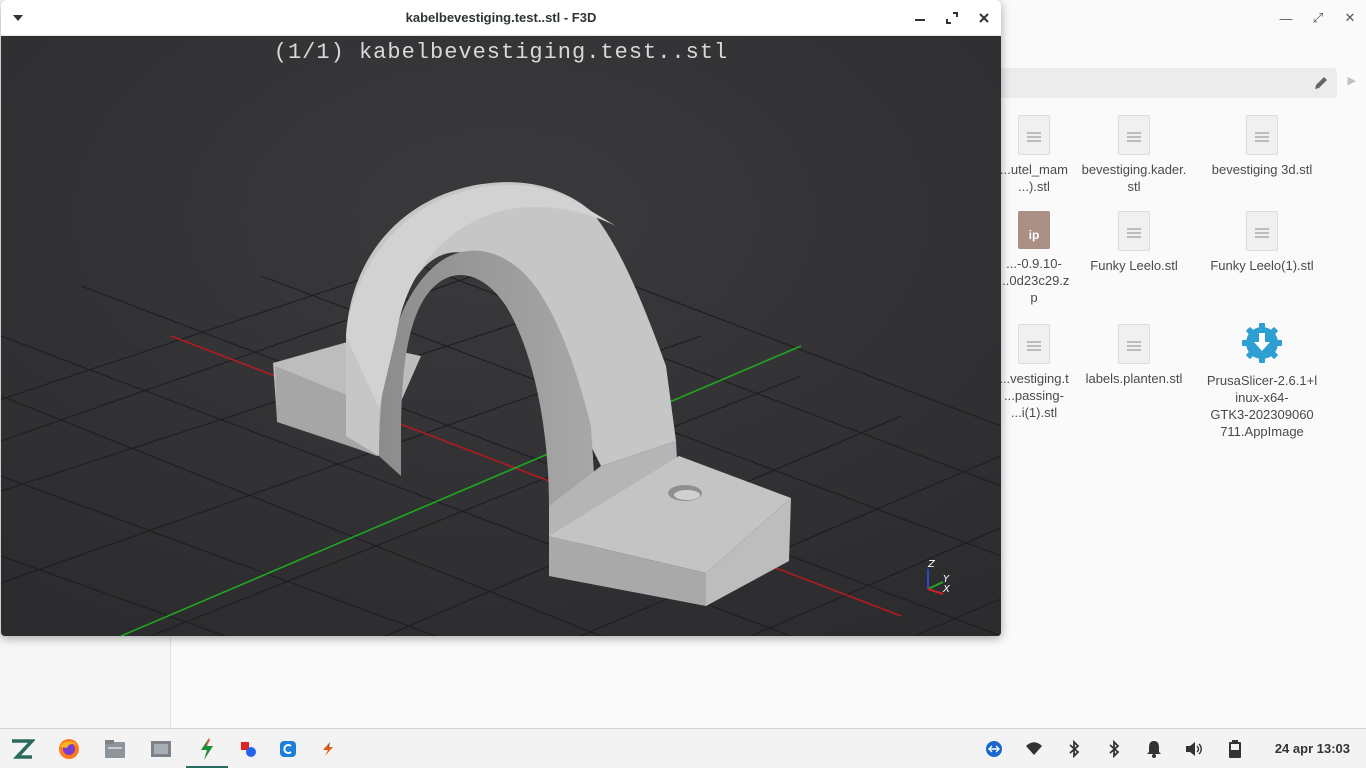  I want to click on forward-arrow-icon: ▶, so click(1352, 80).